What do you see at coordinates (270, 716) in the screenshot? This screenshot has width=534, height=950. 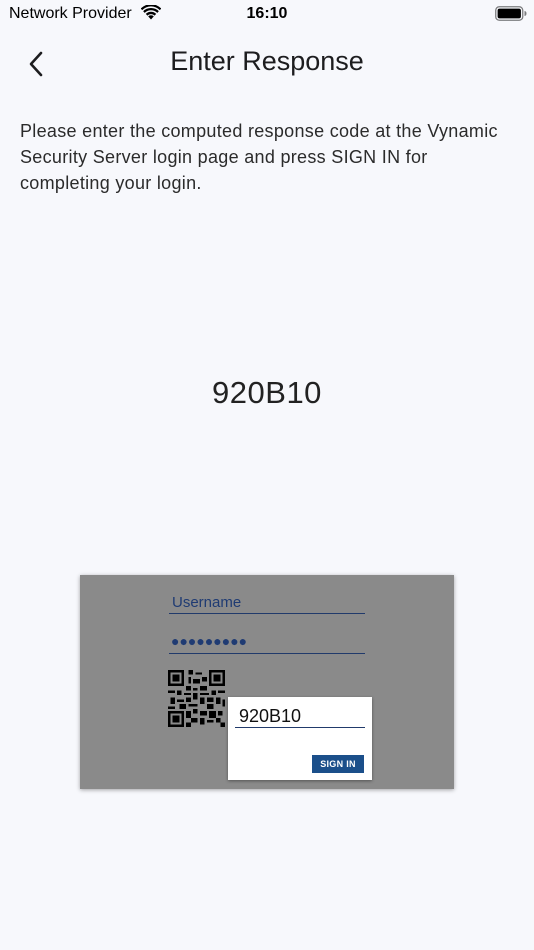 I see `illustration-response-code: 920B10` at bounding box center [270, 716].